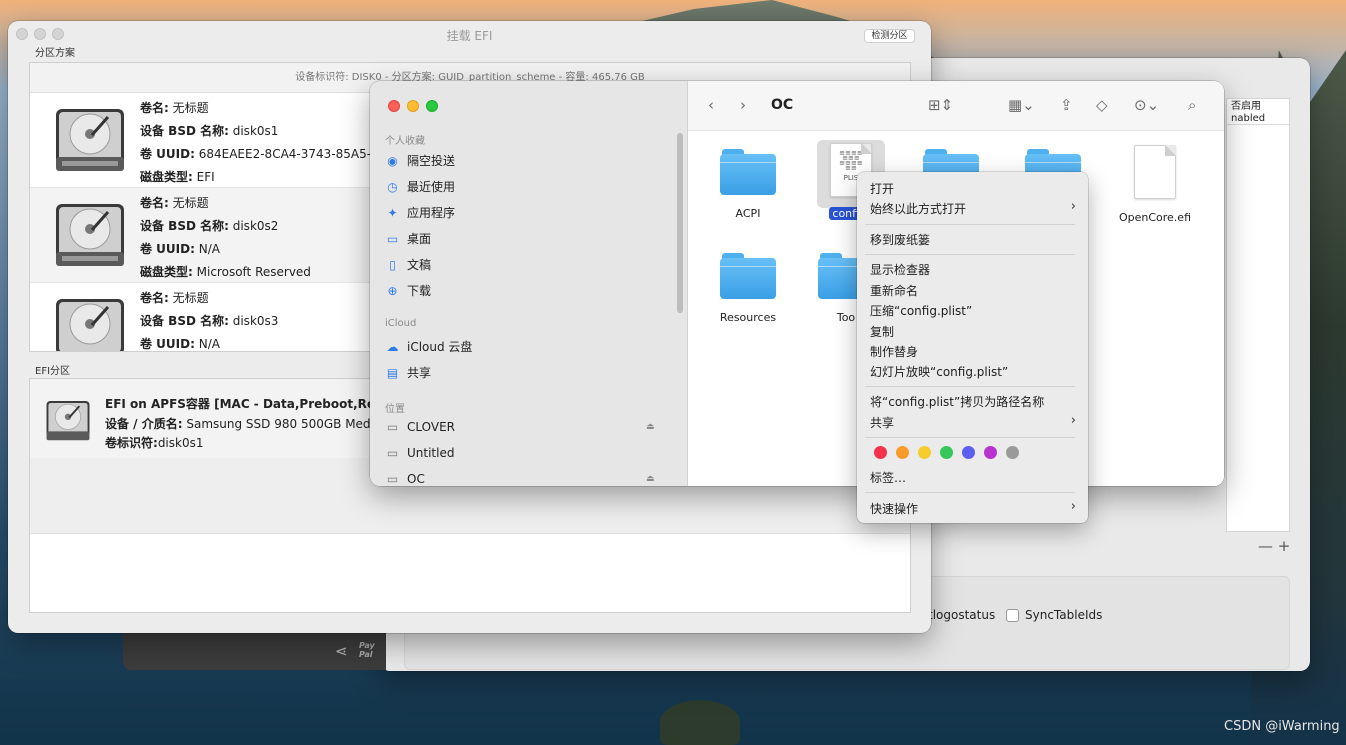 This screenshot has width=1346, height=745. I want to click on document-icon: ▯, so click(392, 264).